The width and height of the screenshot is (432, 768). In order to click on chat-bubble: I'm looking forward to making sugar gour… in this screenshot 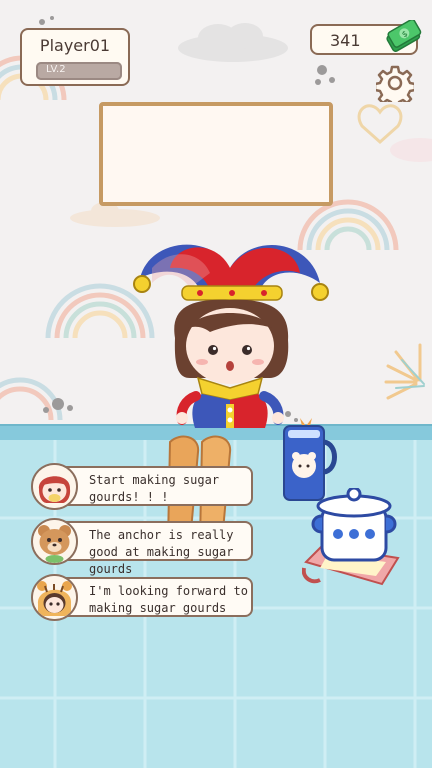, I will do `click(154, 597)`.